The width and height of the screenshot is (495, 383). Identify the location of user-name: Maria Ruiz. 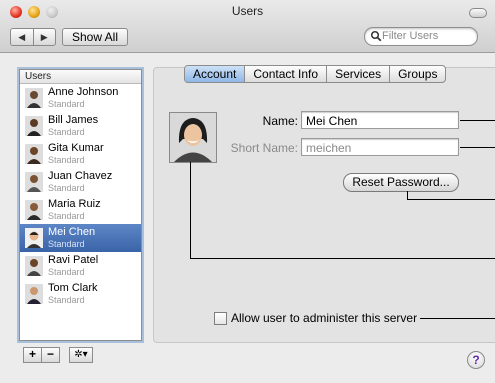
(74, 204).